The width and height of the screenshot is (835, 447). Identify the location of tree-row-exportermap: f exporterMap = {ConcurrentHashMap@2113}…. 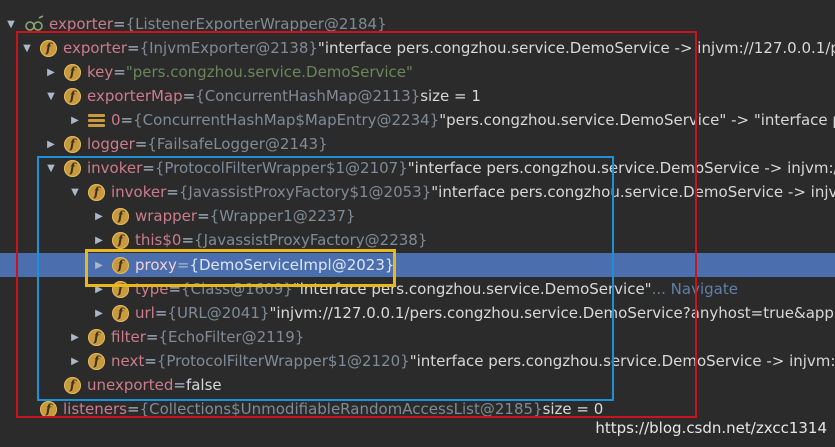
(417, 96).